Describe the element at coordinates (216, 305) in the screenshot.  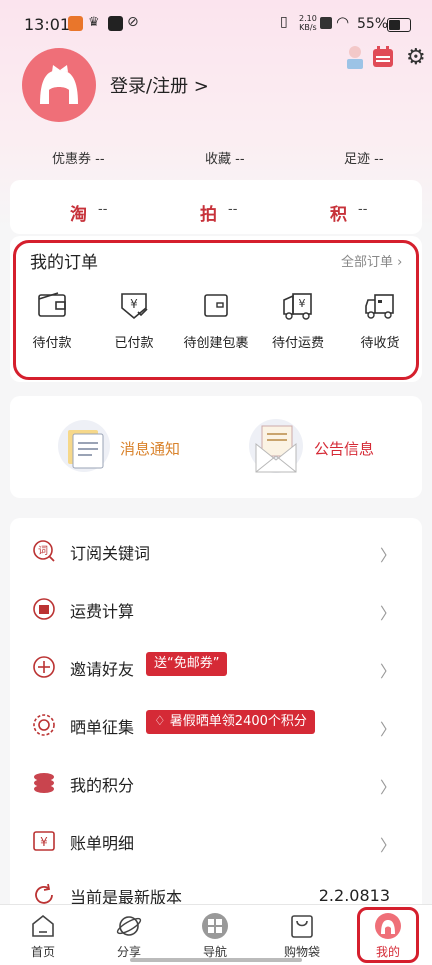
I see `package-box-icon` at that location.